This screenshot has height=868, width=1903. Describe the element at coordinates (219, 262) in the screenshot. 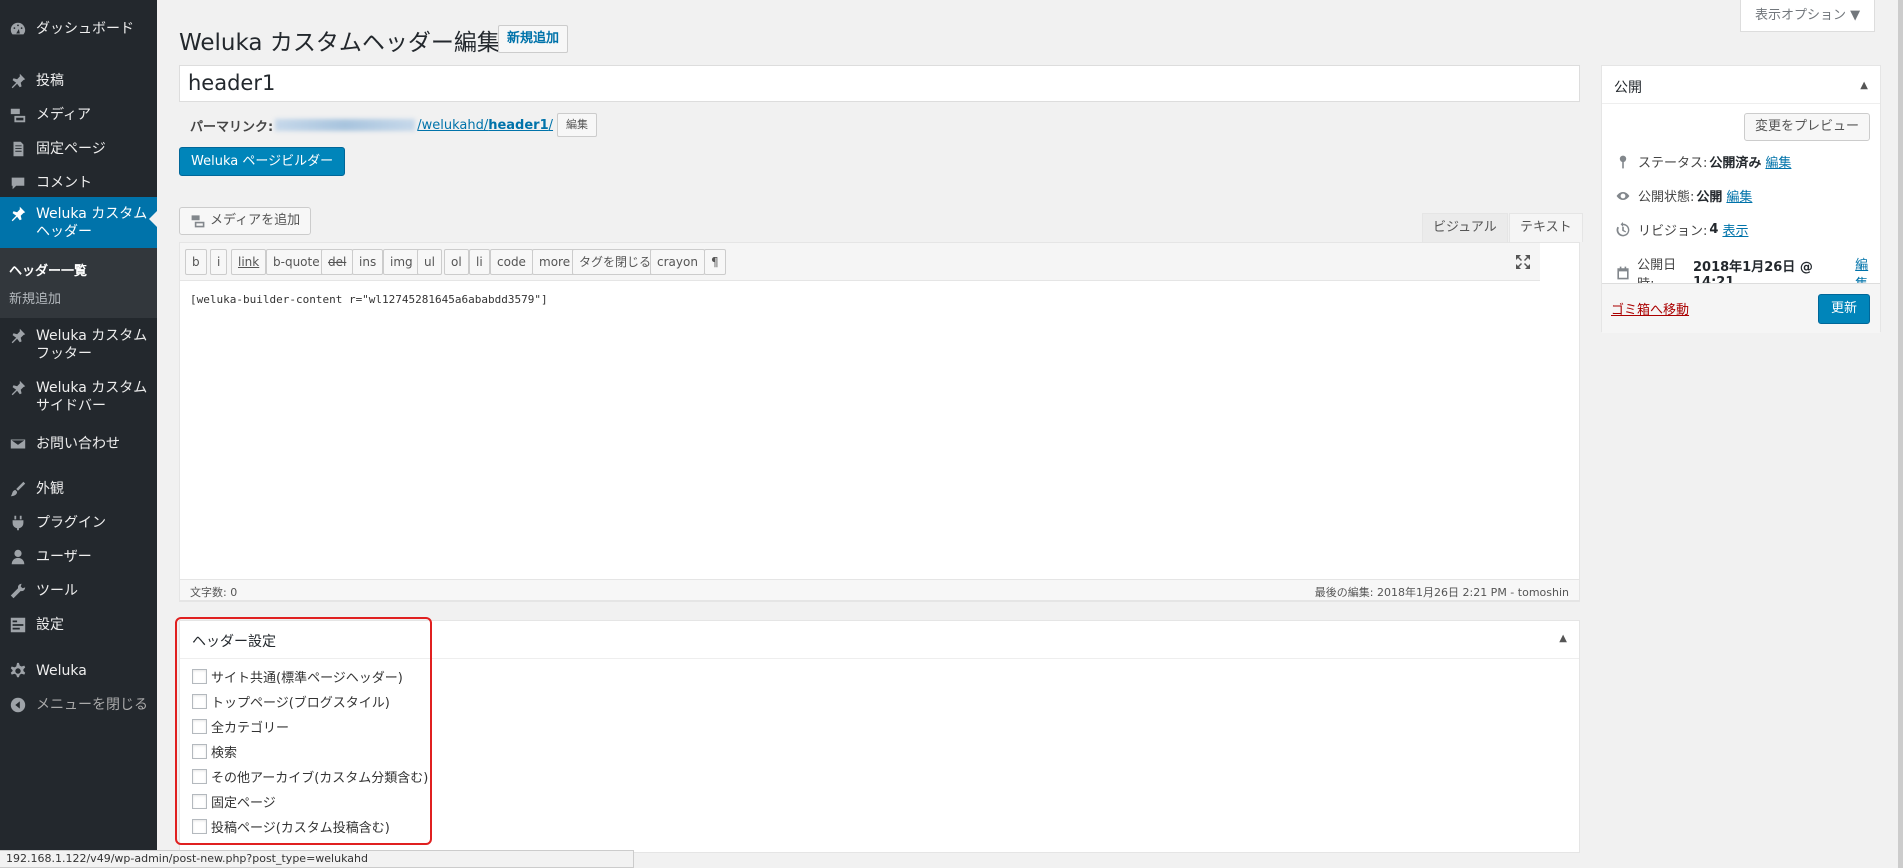

I see `qt-italic-button: i` at that location.